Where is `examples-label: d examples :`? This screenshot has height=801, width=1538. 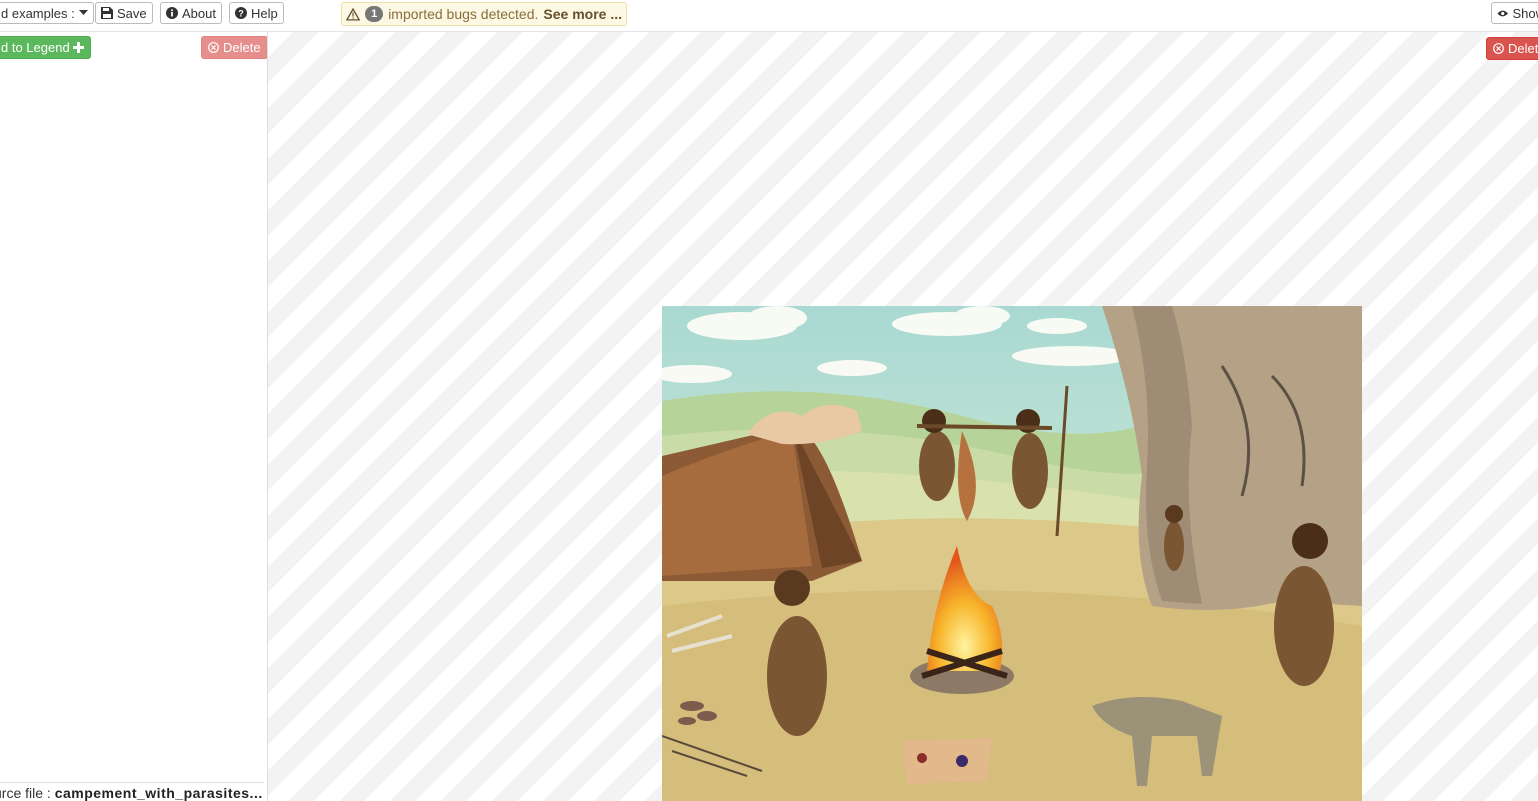
examples-label: d examples : is located at coordinates (38, 13).